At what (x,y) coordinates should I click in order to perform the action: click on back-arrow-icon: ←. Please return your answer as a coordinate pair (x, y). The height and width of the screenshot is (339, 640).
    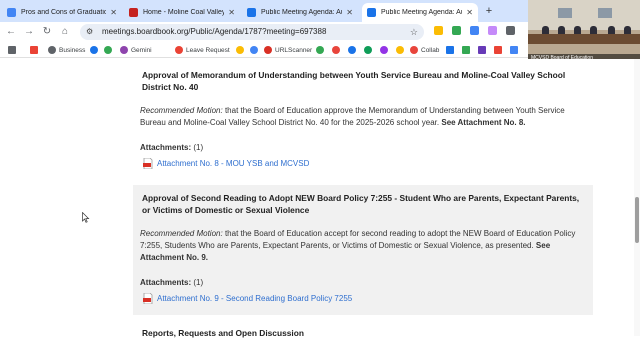
    Looking at the image, I should click on (11, 32).